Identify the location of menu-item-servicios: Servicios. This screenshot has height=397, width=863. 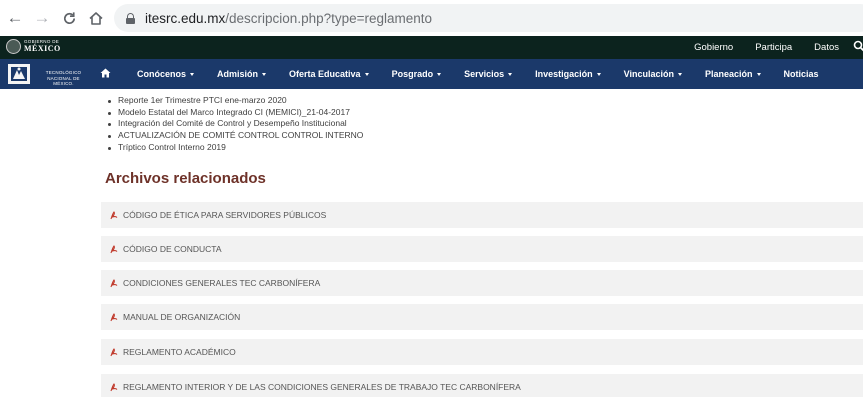
(488, 74).